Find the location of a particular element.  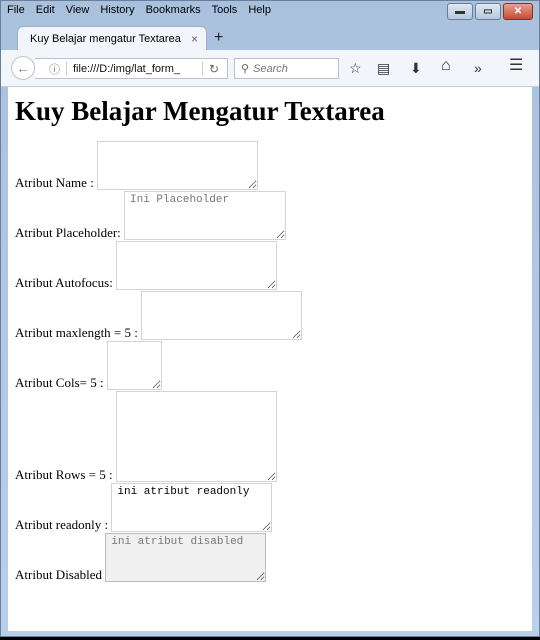

tab-title: Kuy Belajar mengatur Textarea is located at coordinates (105, 38).